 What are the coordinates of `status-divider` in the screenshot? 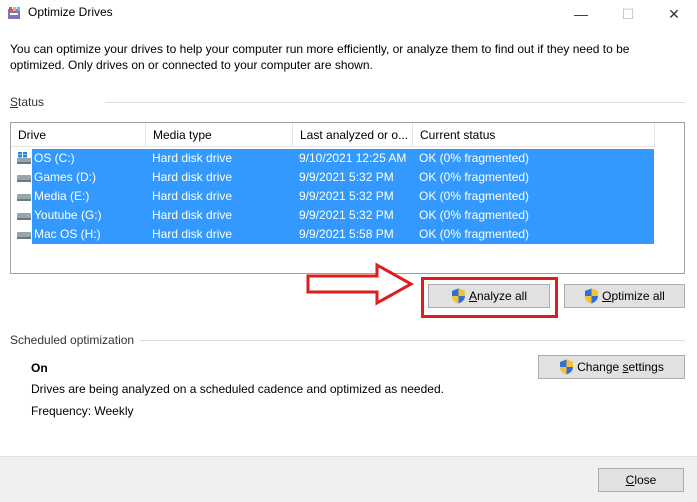 It's located at (395, 102).